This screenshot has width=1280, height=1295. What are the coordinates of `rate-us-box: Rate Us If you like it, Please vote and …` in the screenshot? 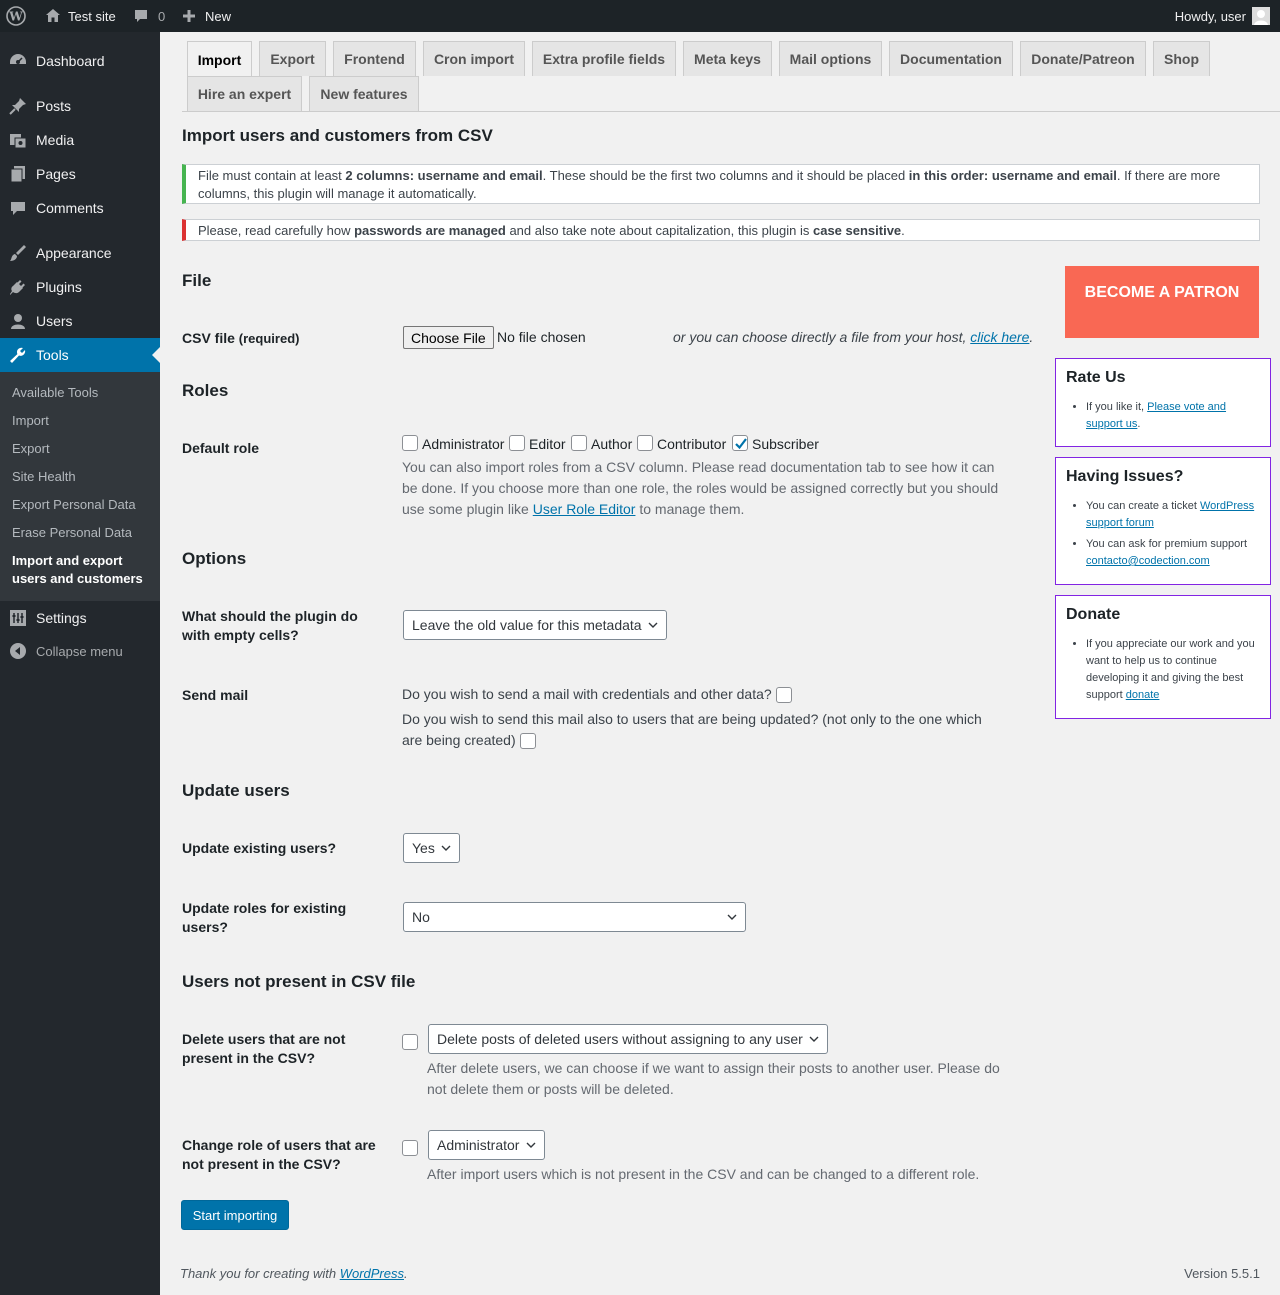 It's located at (1163, 402).